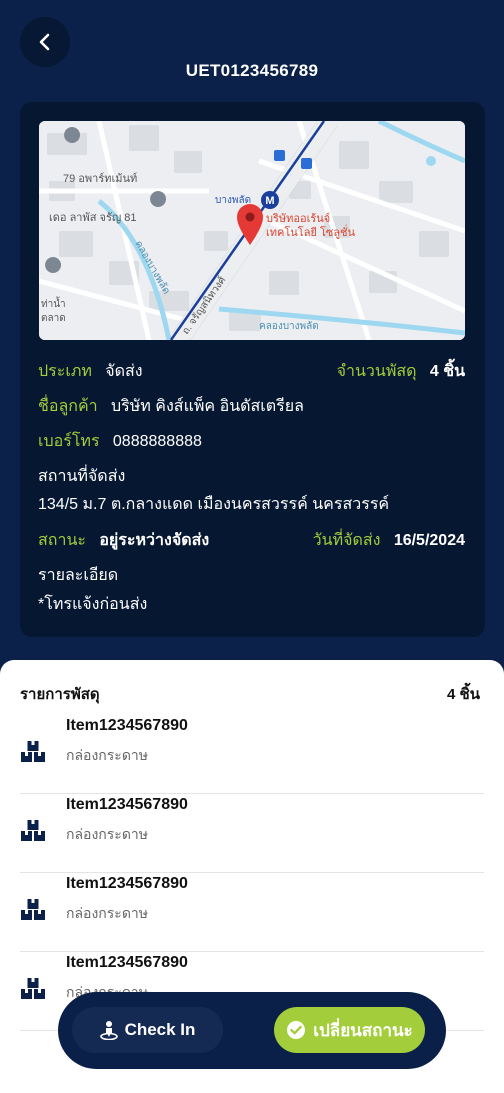  Describe the element at coordinates (252, 1030) in the screenshot. I see `action-bar: Check In เปลี่ยนสถานะ` at that location.